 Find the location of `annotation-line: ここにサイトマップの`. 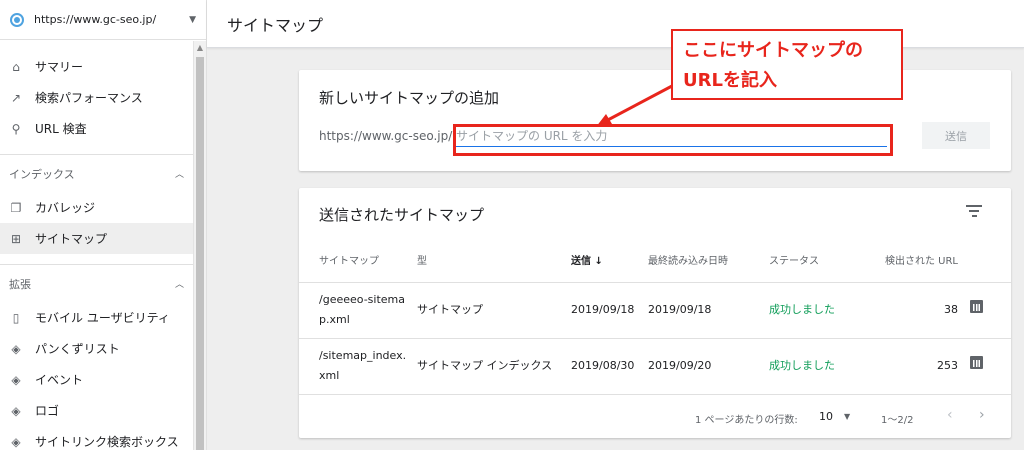

annotation-line: ここにサイトマップの is located at coordinates (773, 50).